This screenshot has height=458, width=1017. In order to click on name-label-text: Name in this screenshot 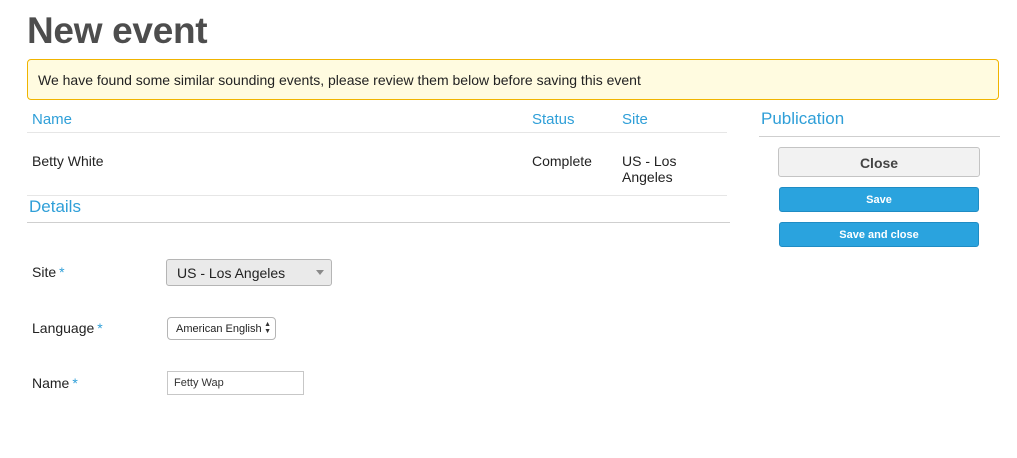, I will do `click(51, 383)`.